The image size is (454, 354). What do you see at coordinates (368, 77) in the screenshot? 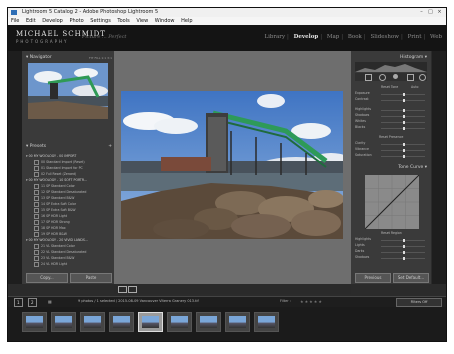
I see `crop-icon` at bounding box center [368, 77].